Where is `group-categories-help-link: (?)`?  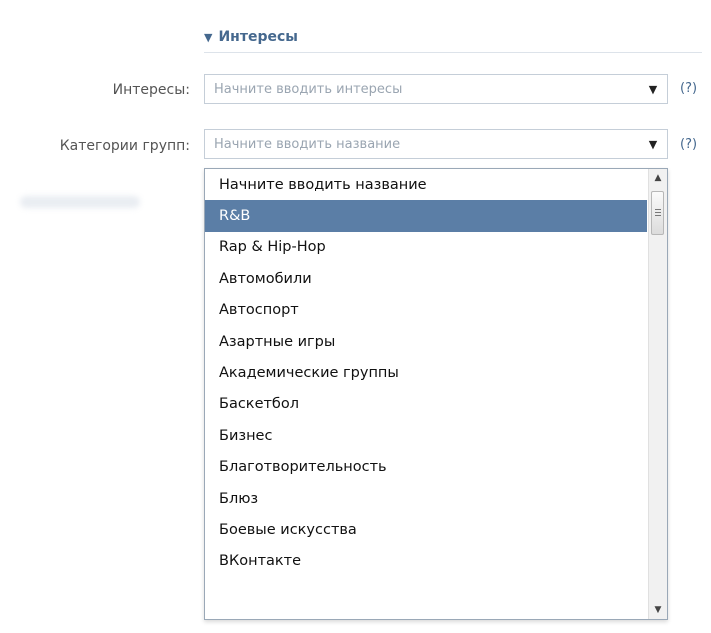 group-categories-help-link: (?) is located at coordinates (688, 144).